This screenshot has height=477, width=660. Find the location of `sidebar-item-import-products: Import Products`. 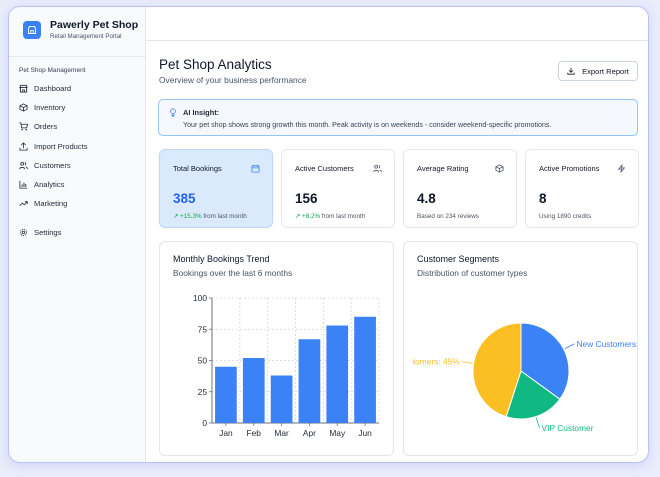

sidebar-item-import-products: Import Products is located at coordinates (79, 146).